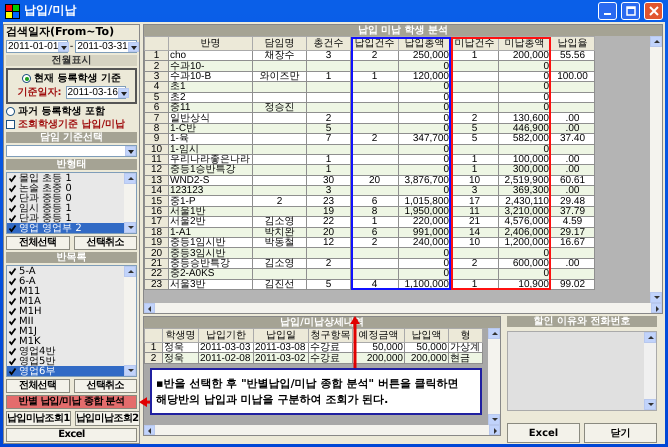 The height and width of the screenshot is (447, 668). What do you see at coordinates (210, 43) in the screenshot?
I see `column-header: 반명` at bounding box center [210, 43].